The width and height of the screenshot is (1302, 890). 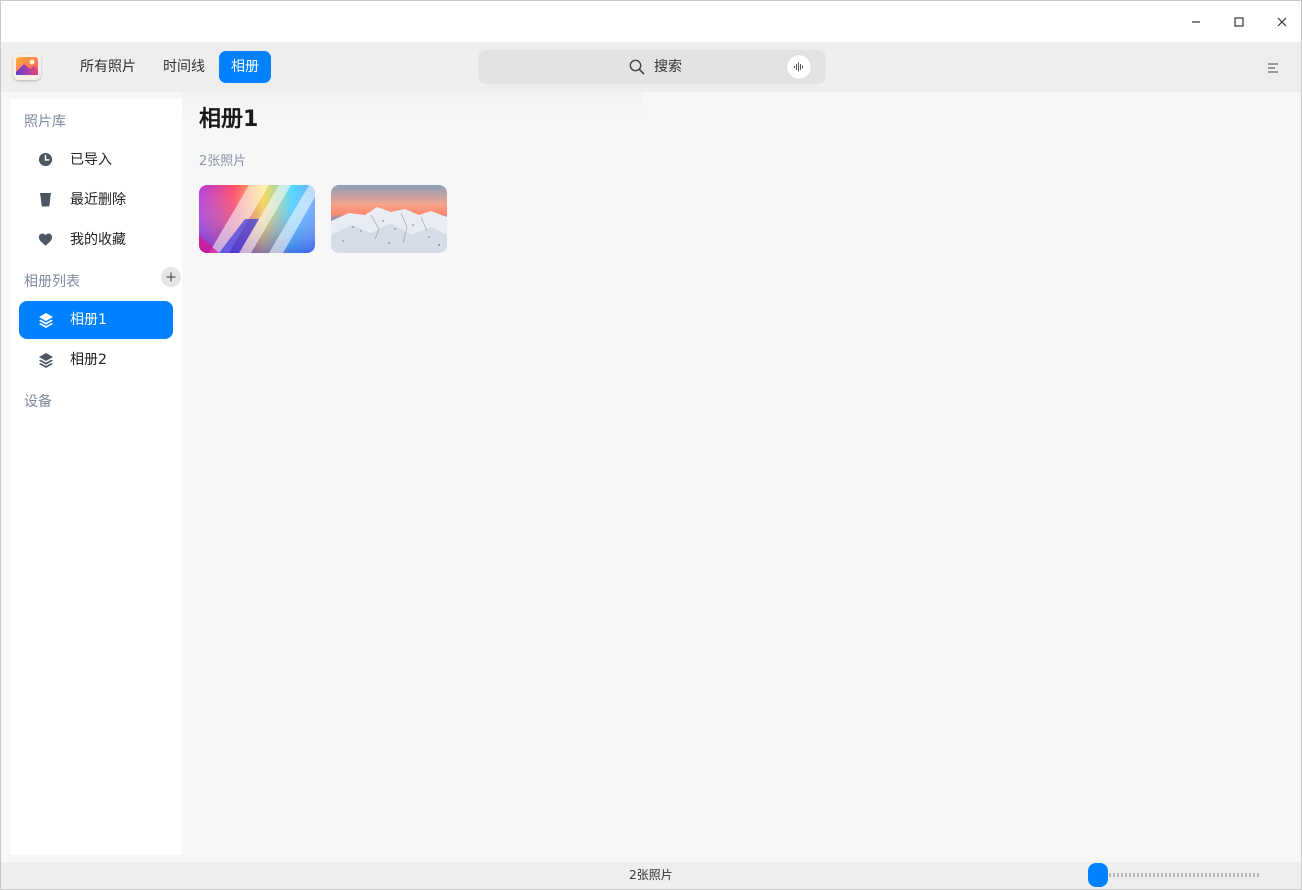 I want to click on search-icon, so click(x=637, y=67).